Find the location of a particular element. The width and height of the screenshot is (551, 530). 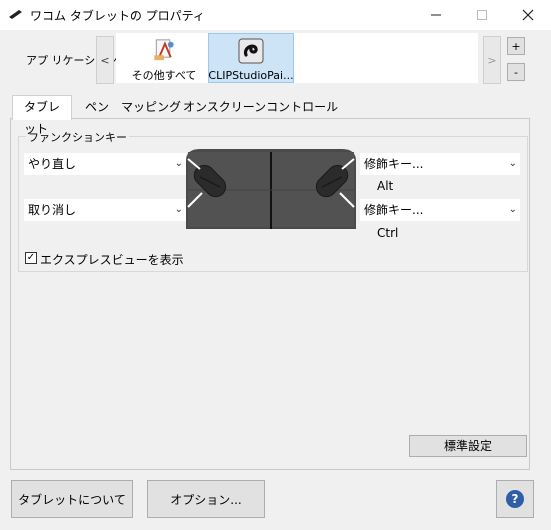

app-scroll-left-button: < is located at coordinates (105, 60).